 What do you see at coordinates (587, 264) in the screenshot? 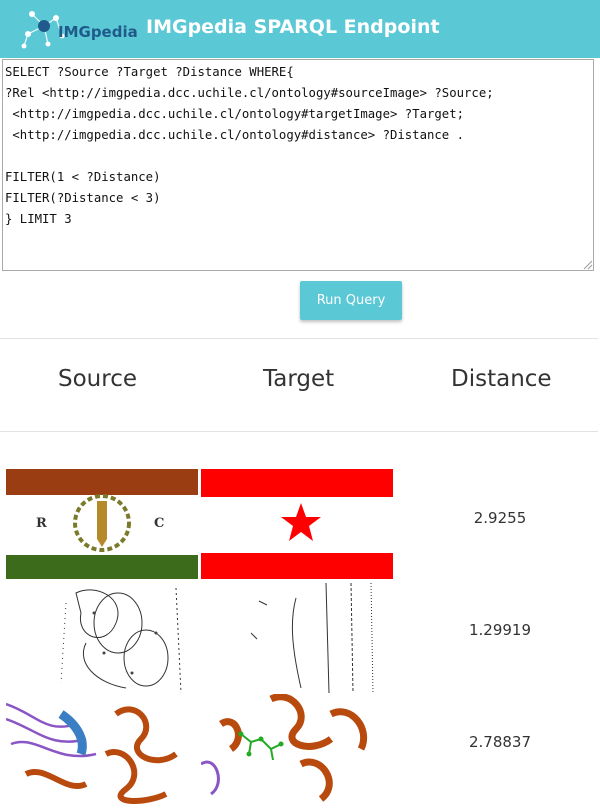
I see `resize-grip-icon` at bounding box center [587, 264].